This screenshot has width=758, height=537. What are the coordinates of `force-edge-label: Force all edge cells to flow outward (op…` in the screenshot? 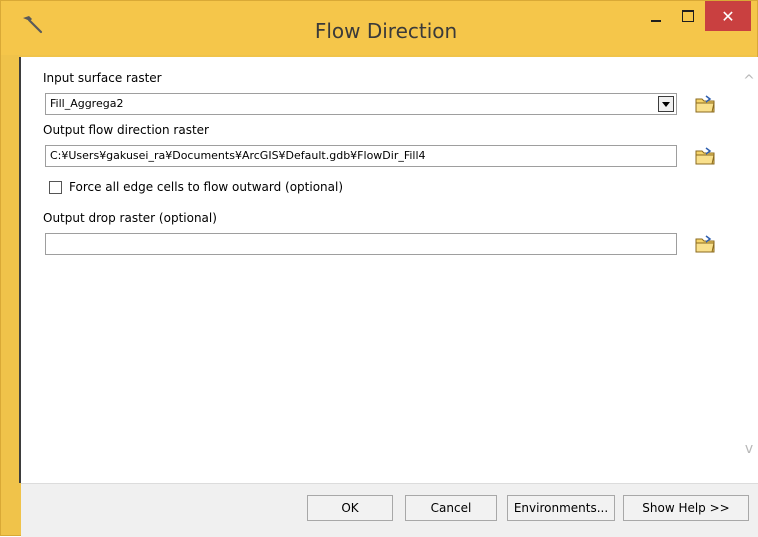 It's located at (206, 187).